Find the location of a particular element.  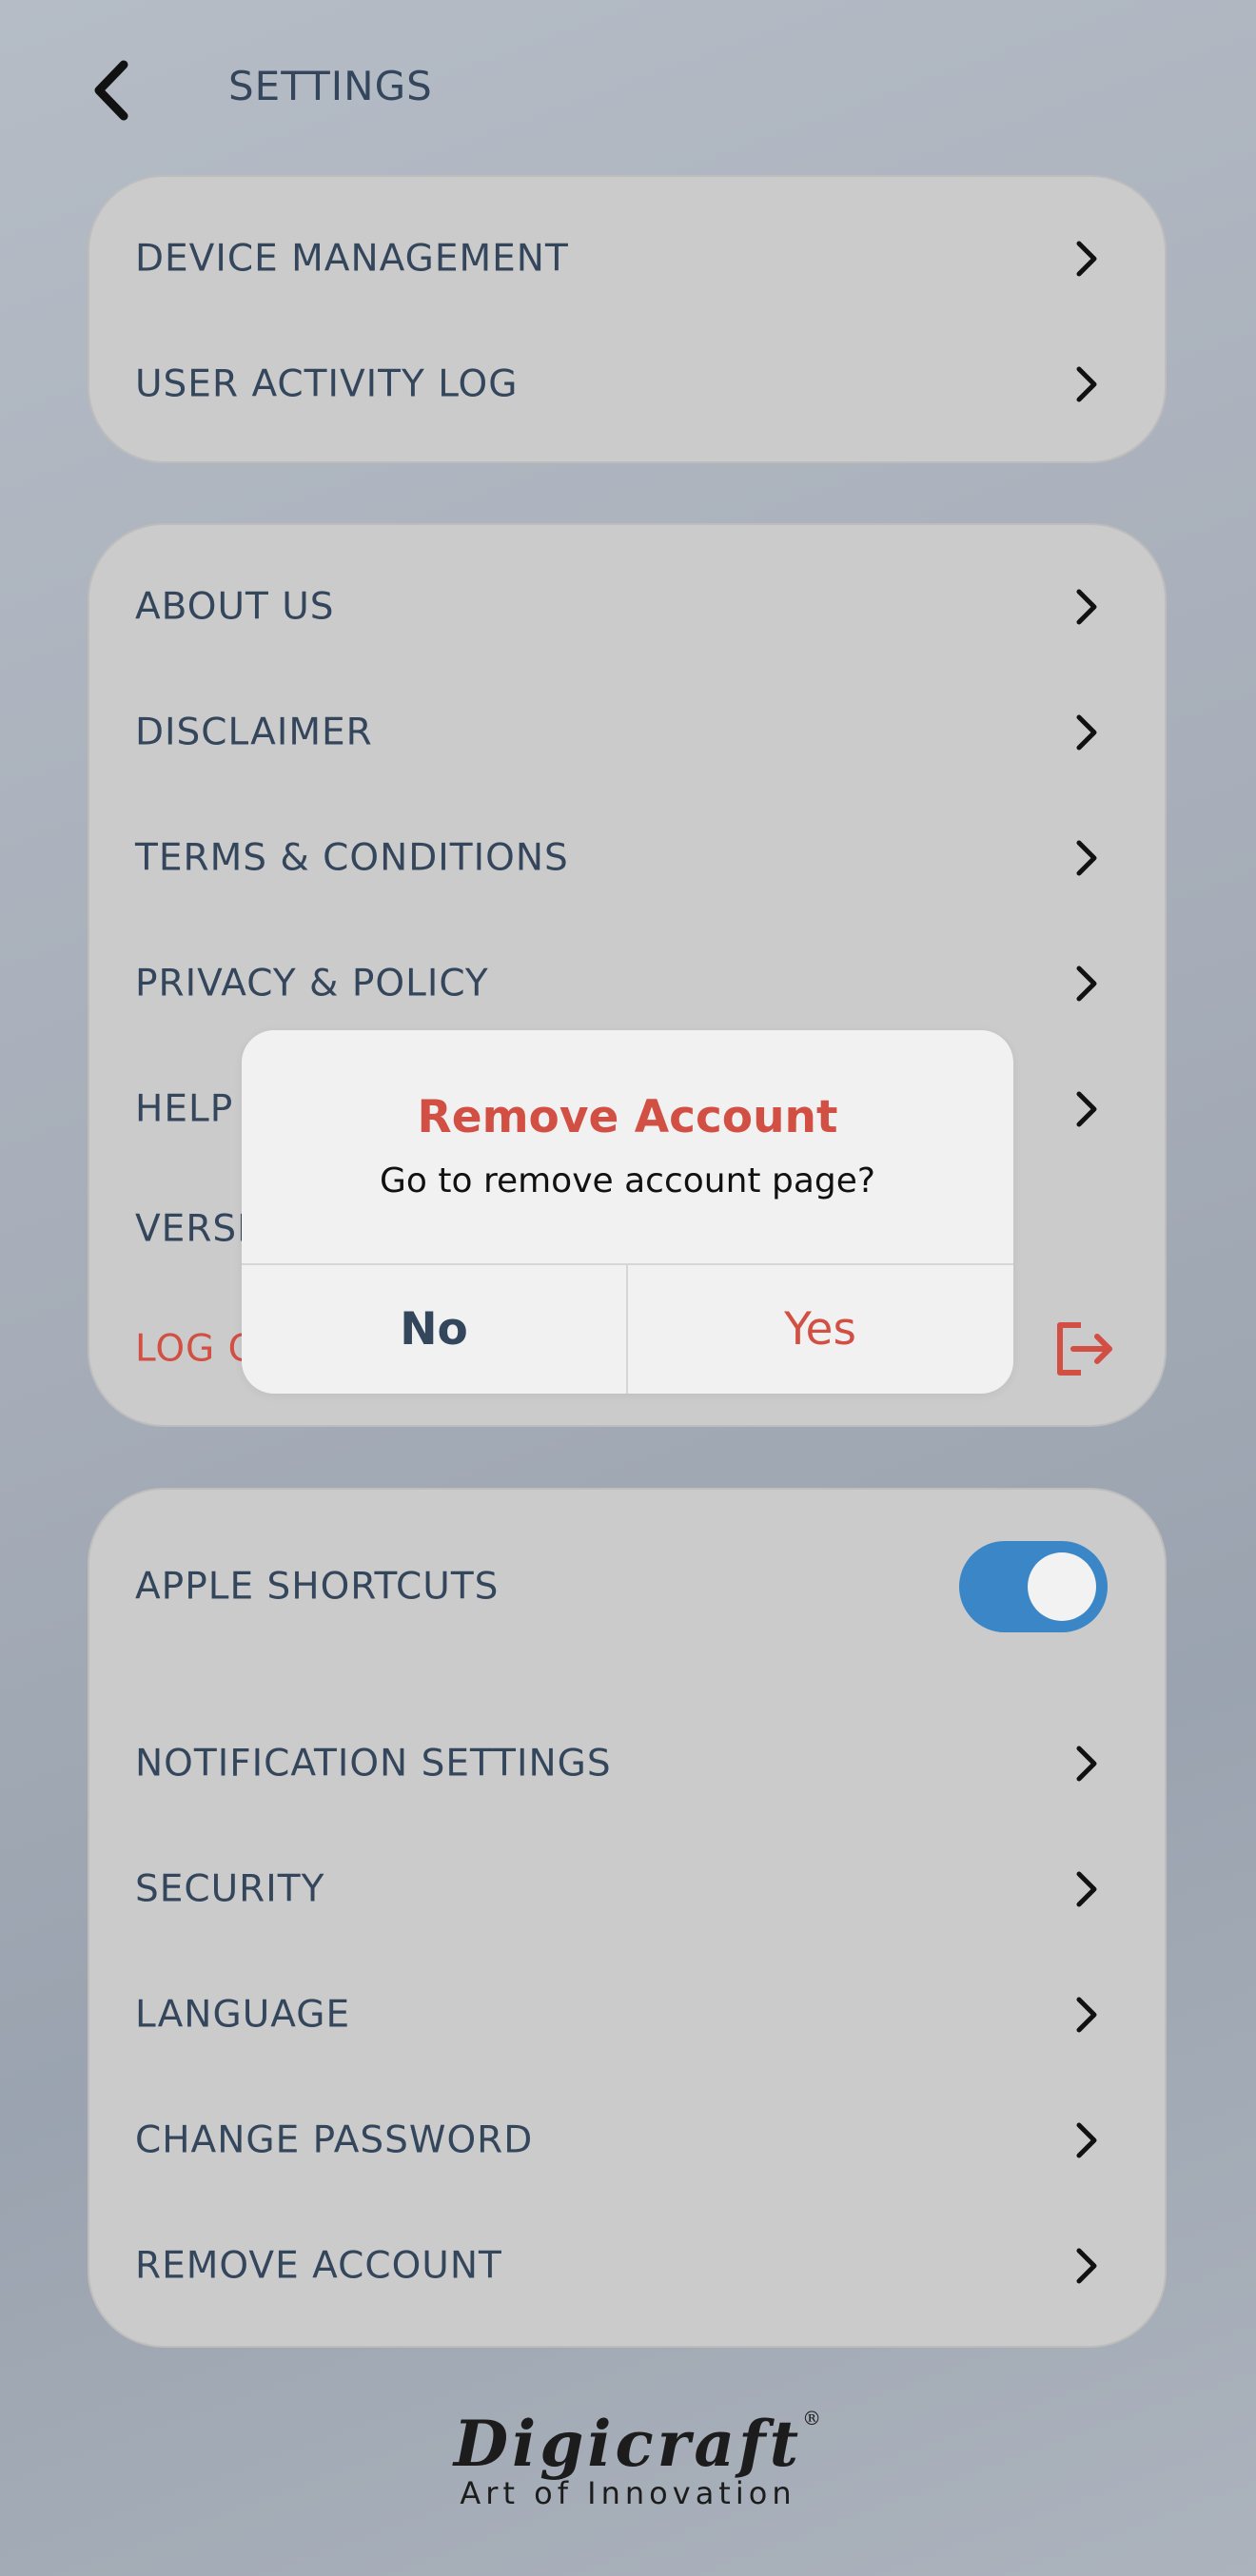

settings-group-device: DEVICE MANAGEMENT USER ACTIVITY LOG is located at coordinates (627, 319).